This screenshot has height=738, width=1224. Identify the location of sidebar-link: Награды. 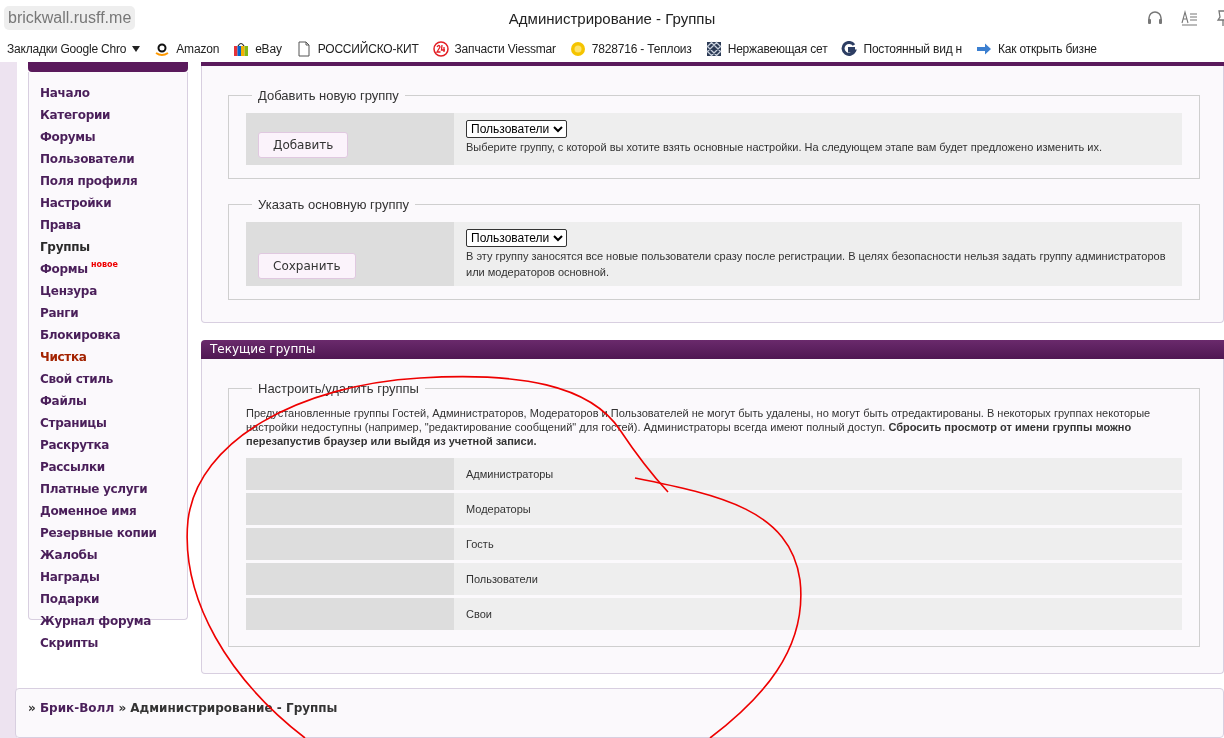
(70, 577).